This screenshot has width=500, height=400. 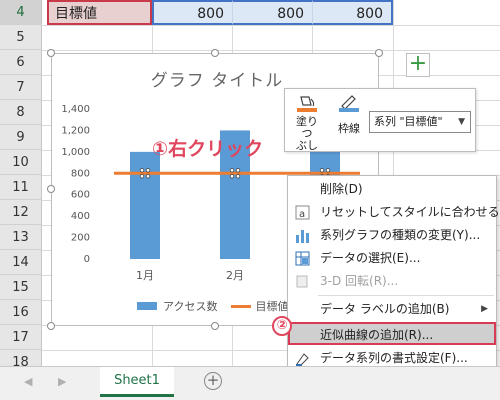 What do you see at coordinates (190, 306) in the screenshot?
I see `legend-bar-label: アクセス数` at bounding box center [190, 306].